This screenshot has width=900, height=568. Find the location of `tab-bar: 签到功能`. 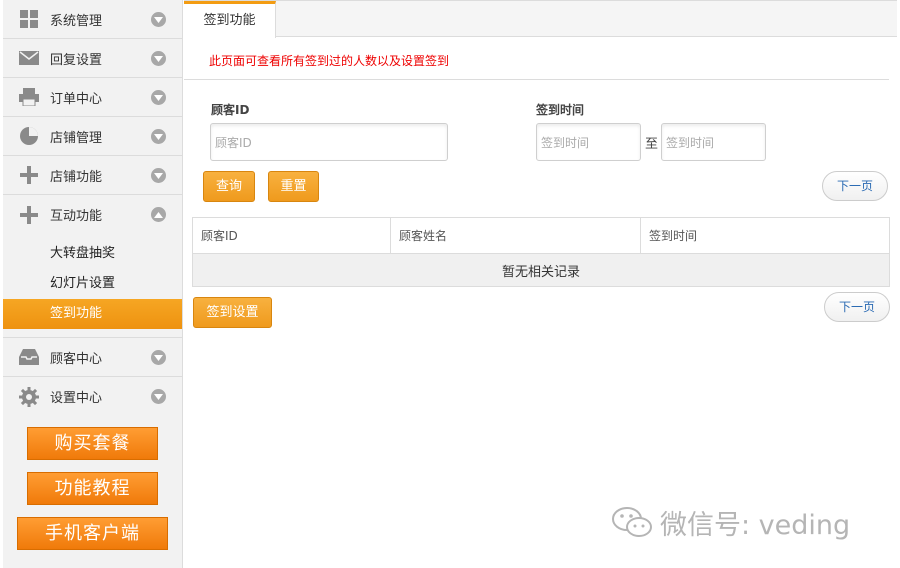

tab-bar: 签到功能 is located at coordinates (540, 19).